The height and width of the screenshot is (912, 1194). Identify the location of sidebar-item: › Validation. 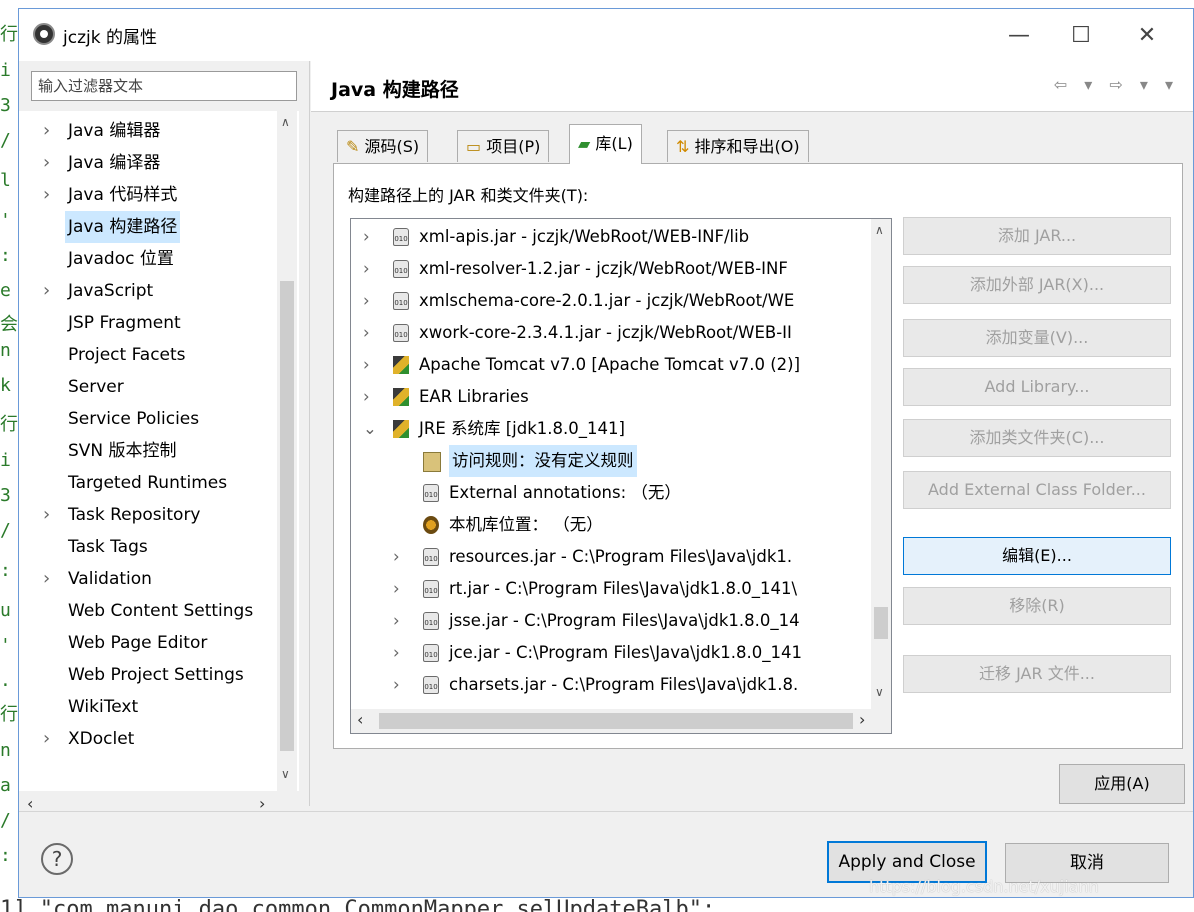
(146, 579).